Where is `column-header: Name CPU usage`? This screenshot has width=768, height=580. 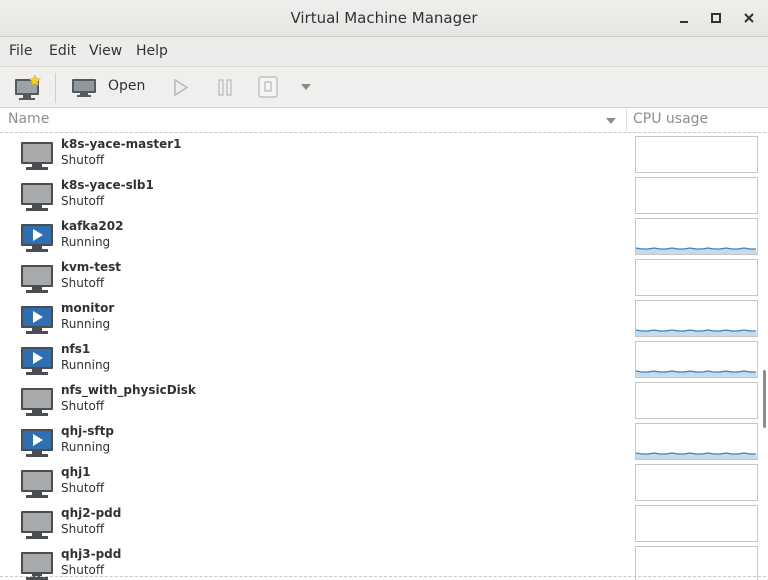
column-header: Name CPU usage is located at coordinates (383, 120).